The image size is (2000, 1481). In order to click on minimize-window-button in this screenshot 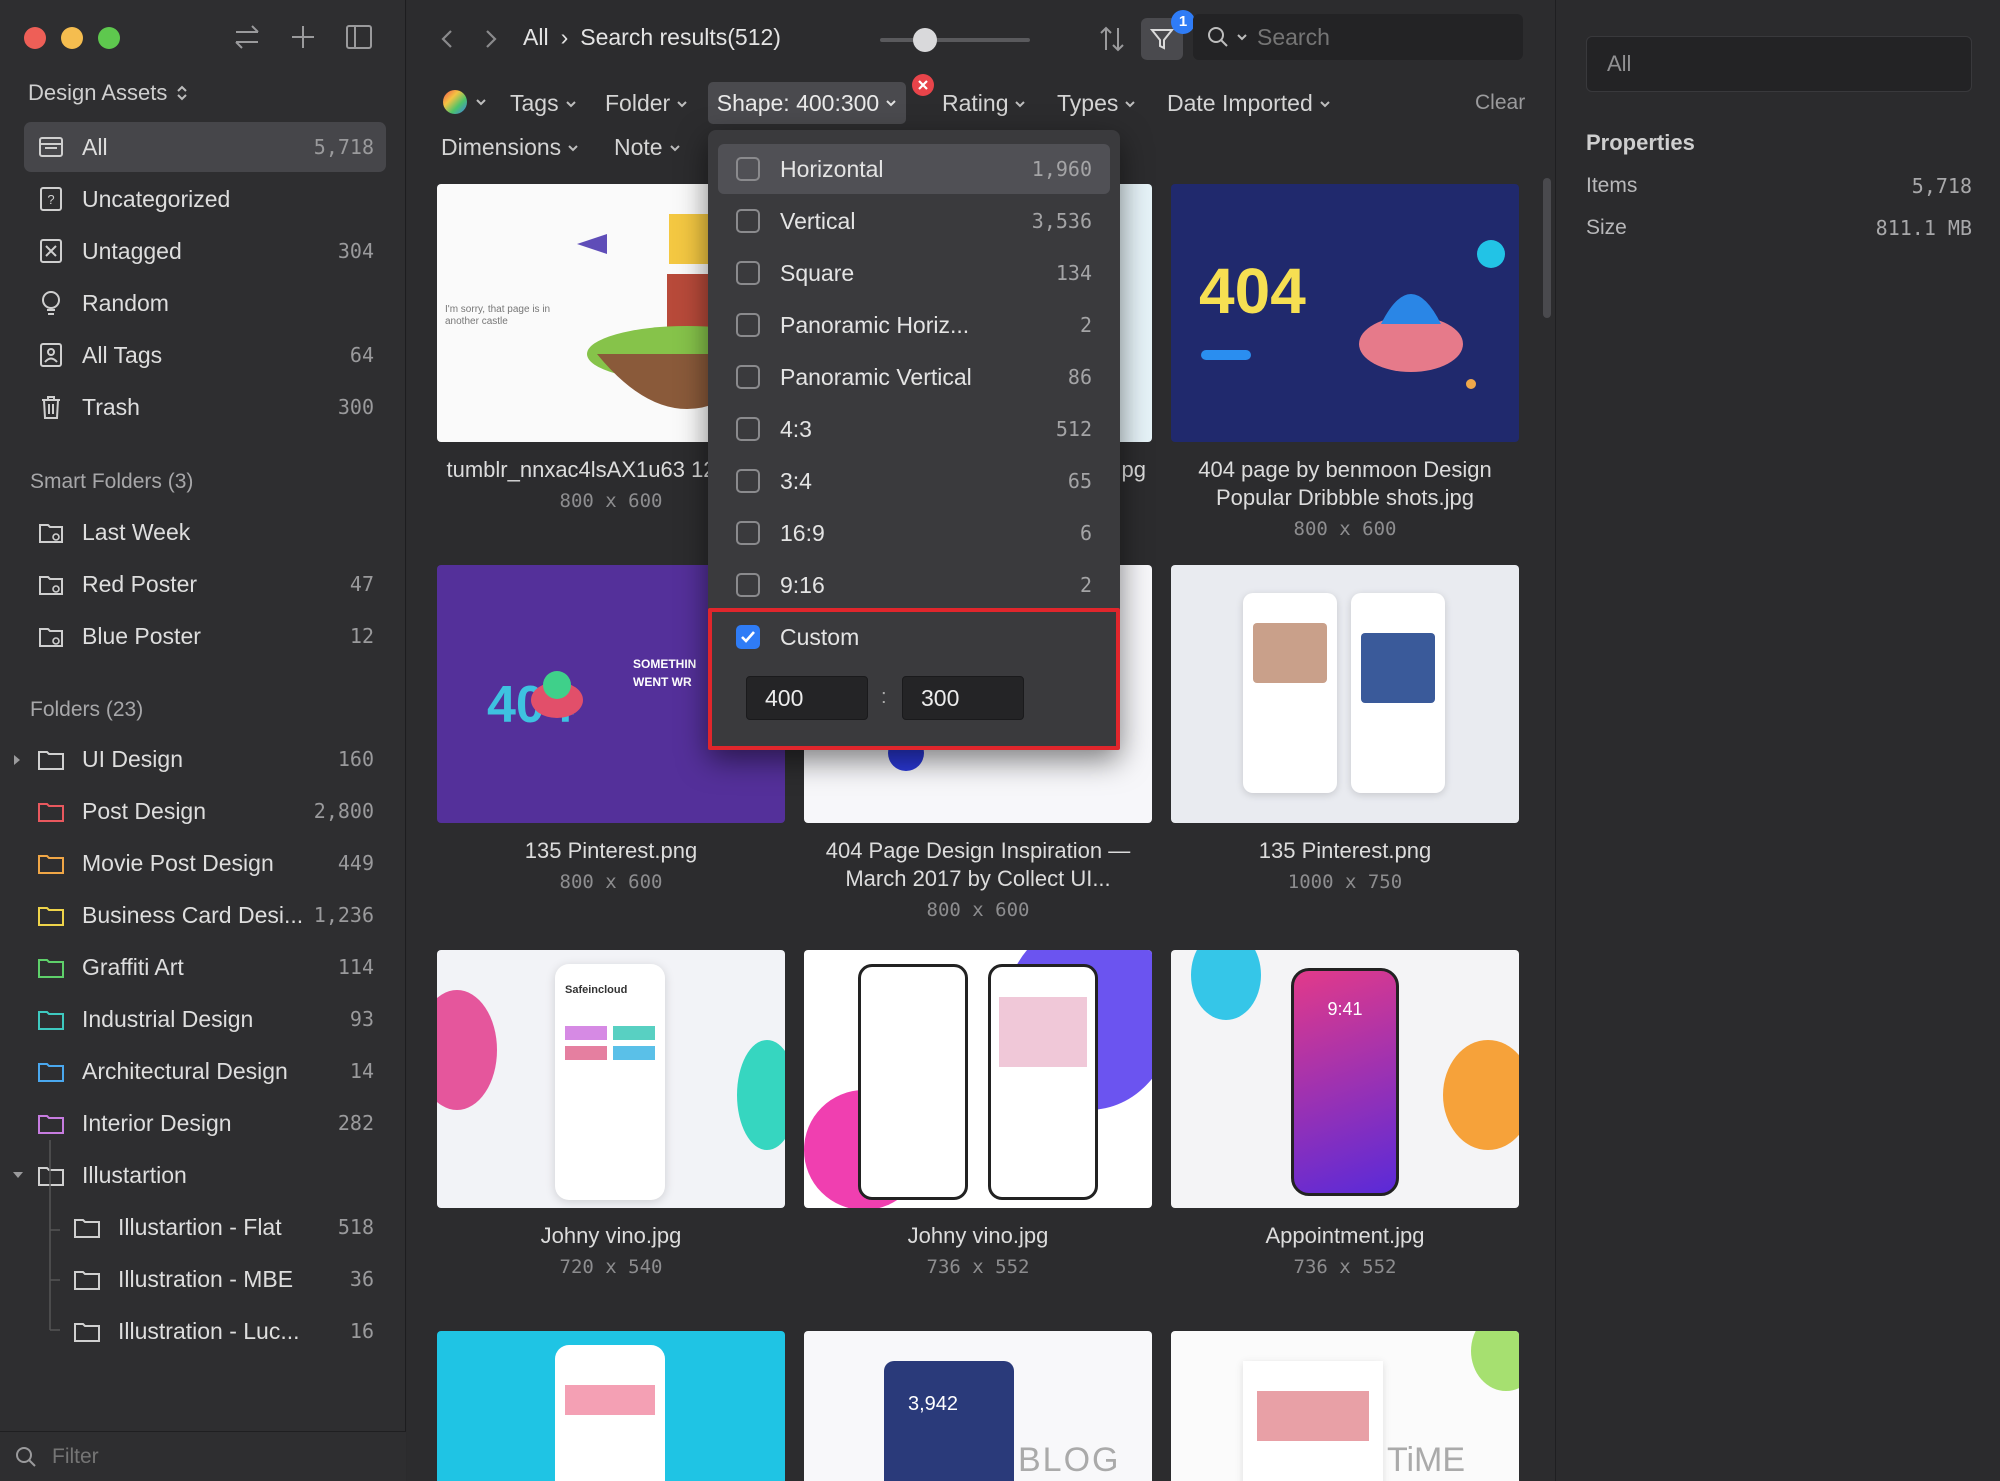, I will do `click(72, 38)`.